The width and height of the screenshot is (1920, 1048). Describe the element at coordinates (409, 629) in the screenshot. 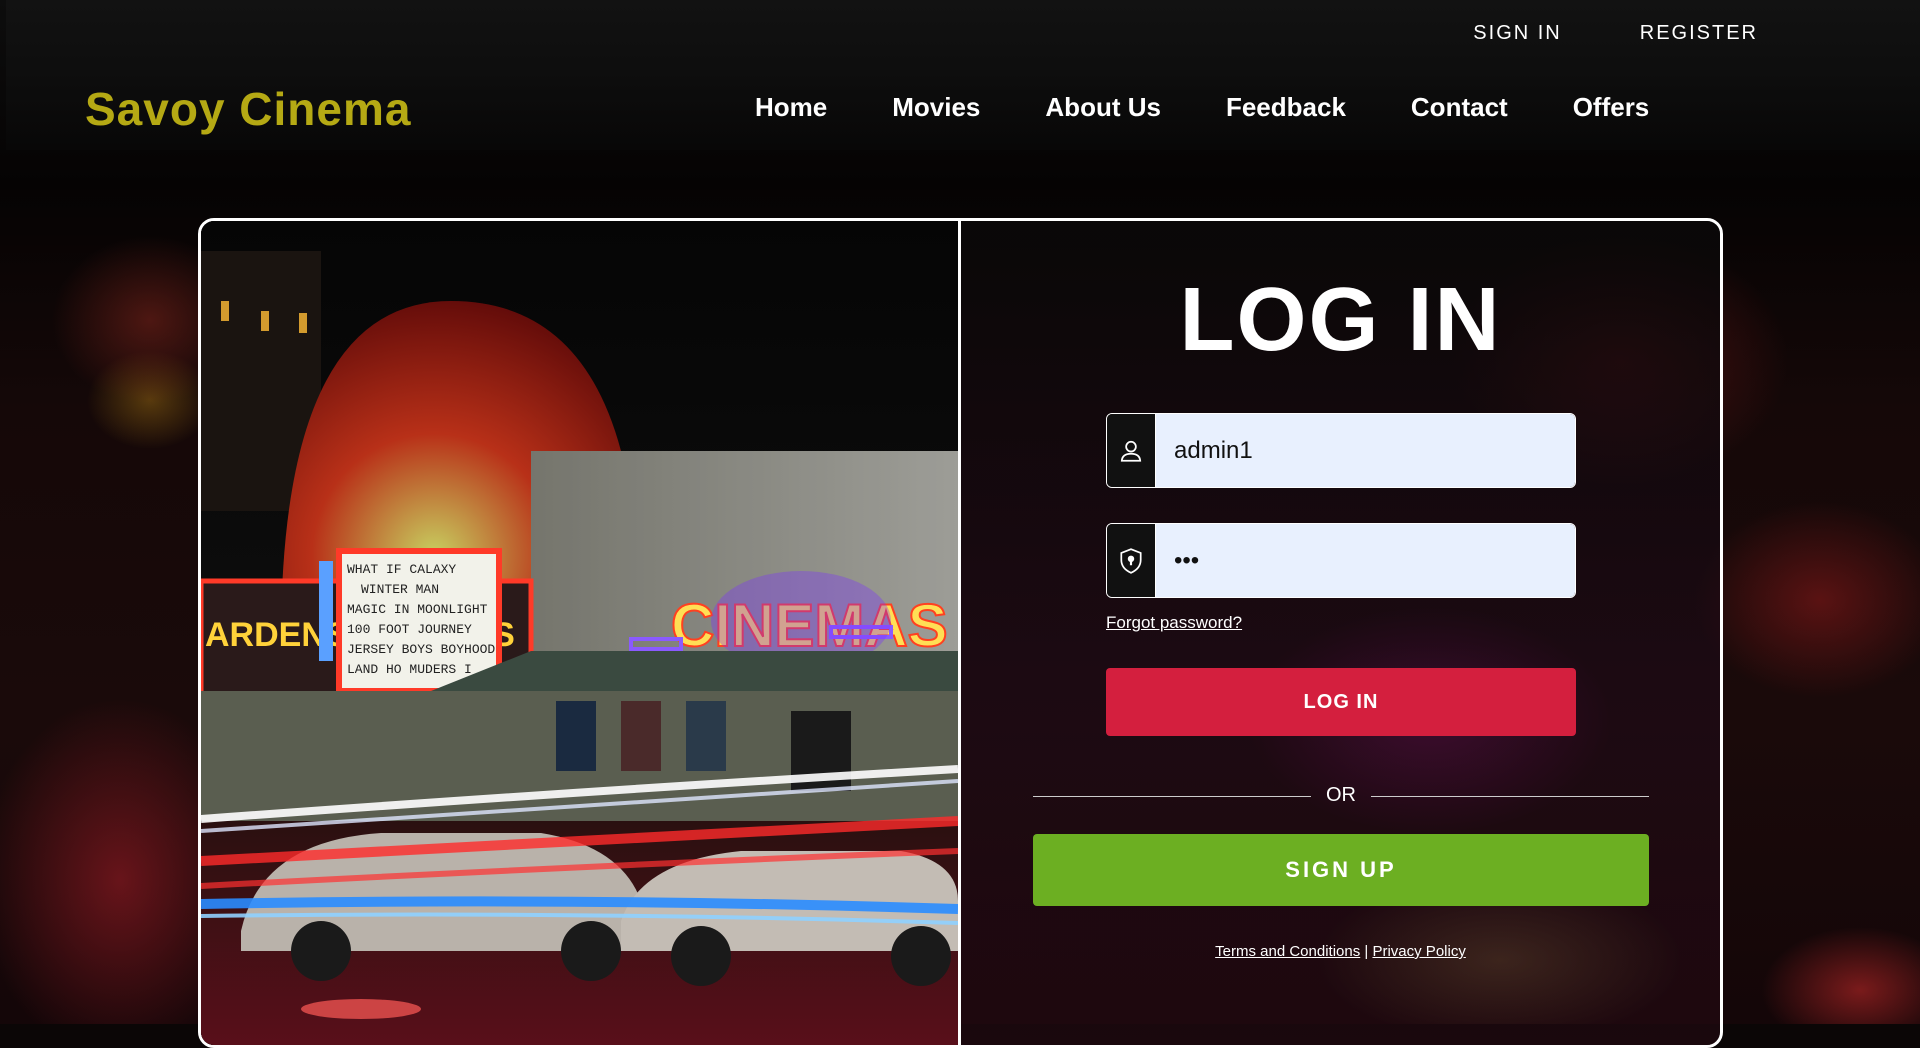

I see `marquee-line: 100 FOOT JOURNEY` at that location.